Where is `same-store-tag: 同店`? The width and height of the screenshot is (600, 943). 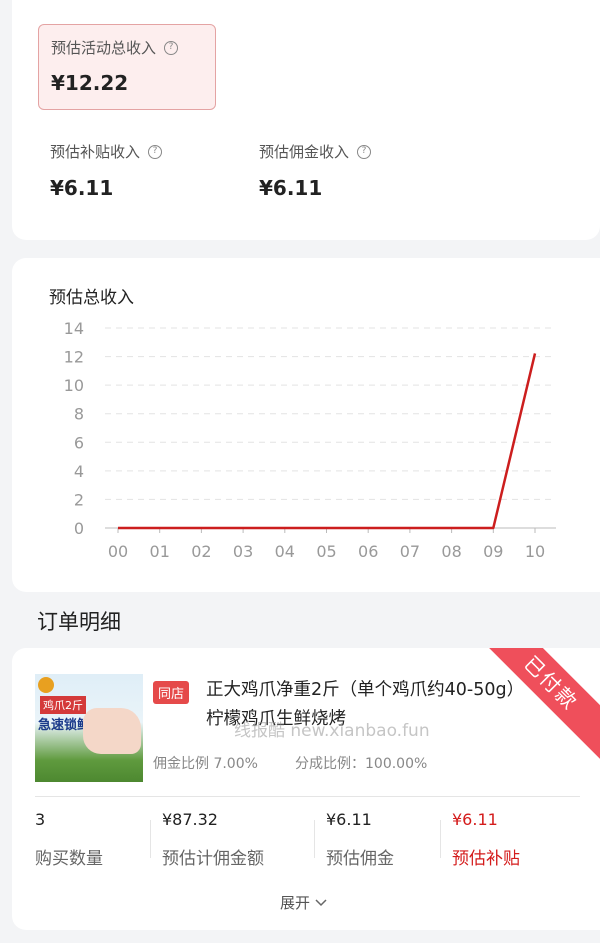
same-store-tag: 同店 is located at coordinates (171, 692).